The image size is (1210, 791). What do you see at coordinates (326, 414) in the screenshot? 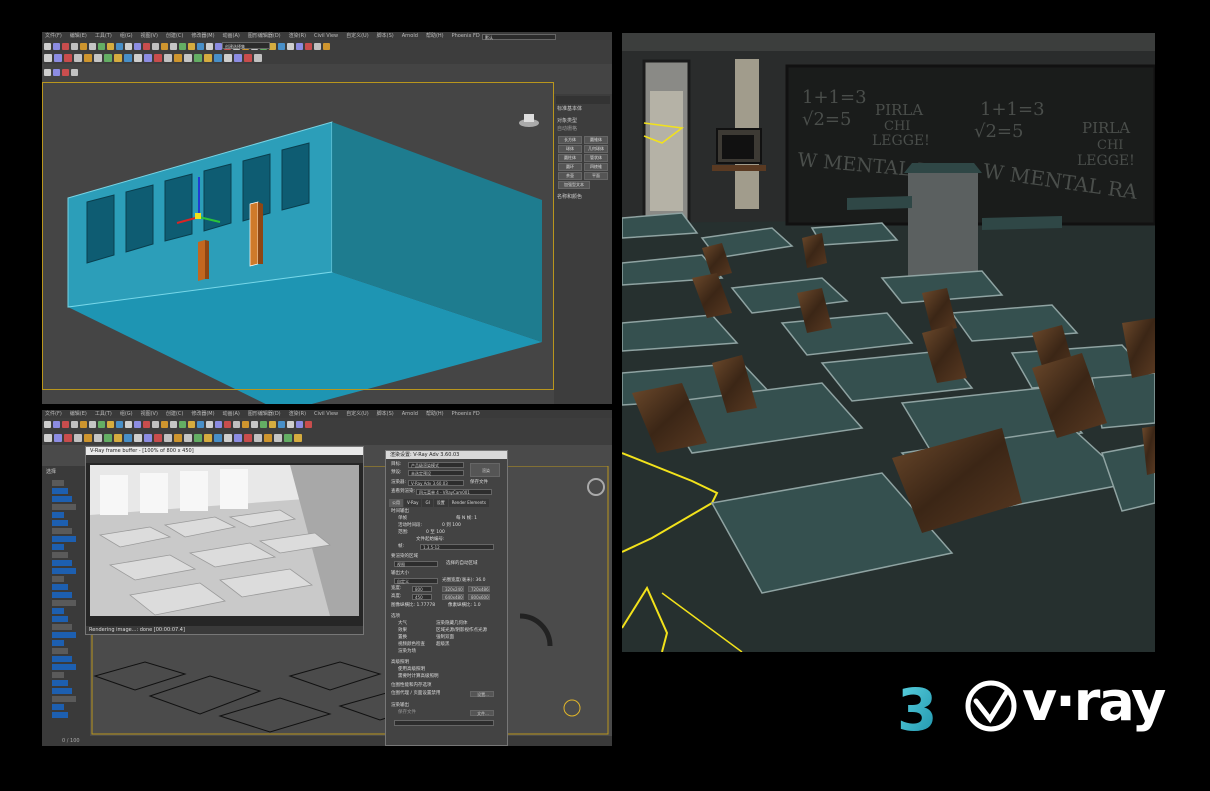
I see `menu-item: Civil View` at bounding box center [326, 414].